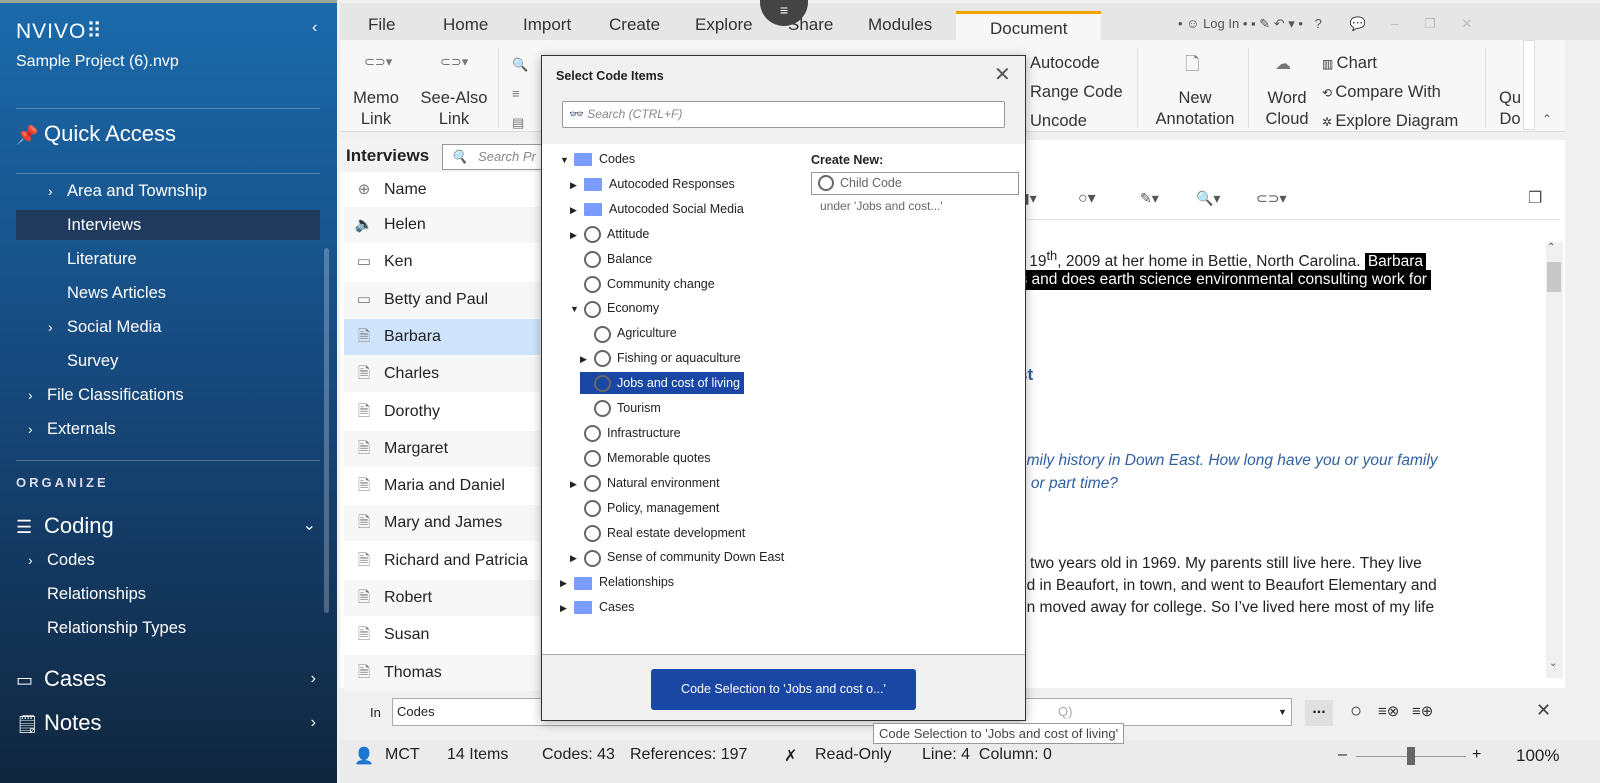 The width and height of the screenshot is (1600, 783). What do you see at coordinates (442, 448) in the screenshot?
I see `interview-row: 🗎 Margaret` at bounding box center [442, 448].